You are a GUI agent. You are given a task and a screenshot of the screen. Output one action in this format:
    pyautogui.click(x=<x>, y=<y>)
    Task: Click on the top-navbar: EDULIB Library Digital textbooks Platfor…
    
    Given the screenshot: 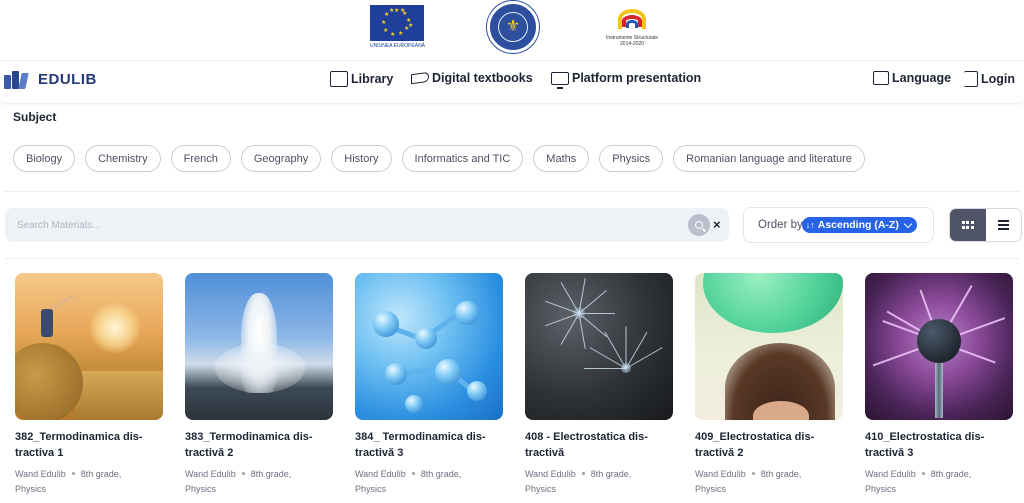 What is the action you would take?
    pyautogui.click(x=512, y=82)
    